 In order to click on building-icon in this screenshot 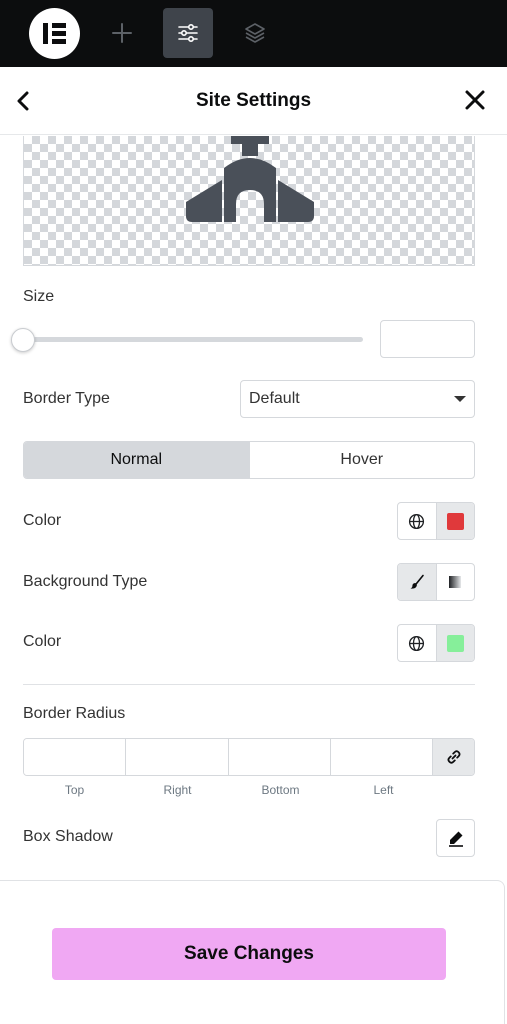, I will do `click(250, 179)`.